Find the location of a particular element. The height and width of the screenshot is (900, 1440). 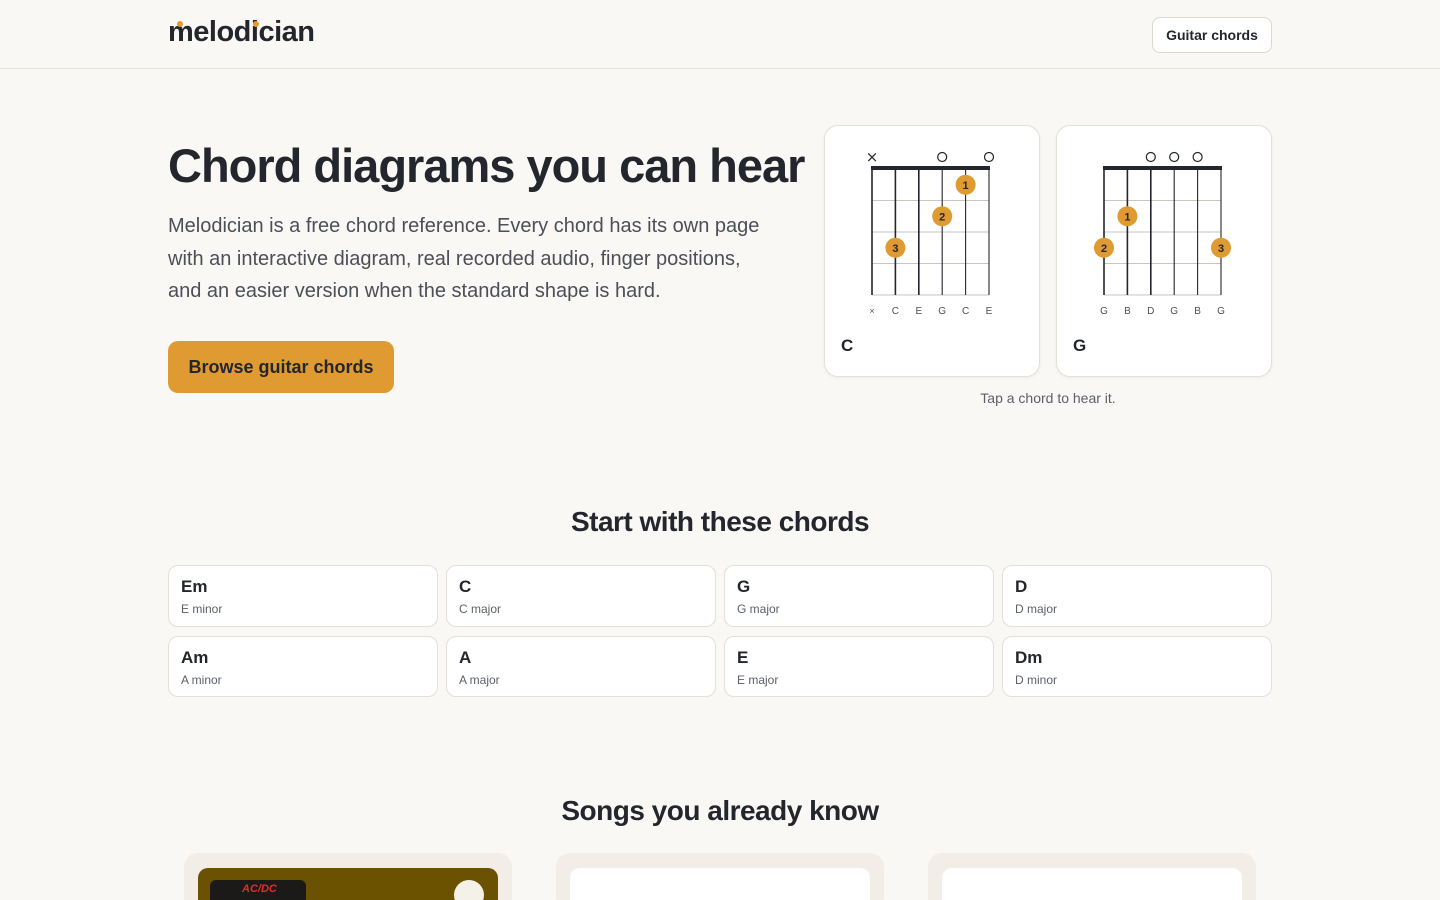

spotify-icon is located at coordinates (469, 890).